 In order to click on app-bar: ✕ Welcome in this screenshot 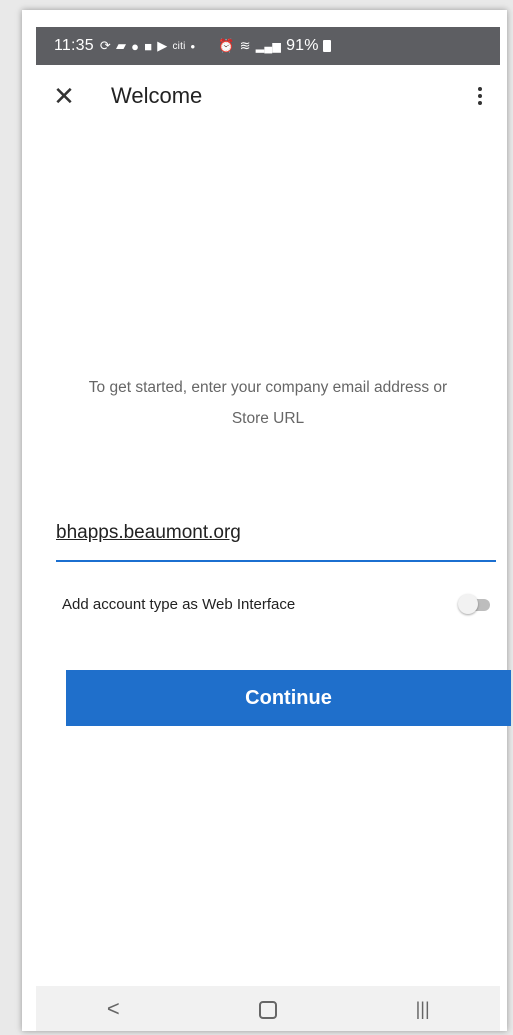, I will do `click(268, 101)`.